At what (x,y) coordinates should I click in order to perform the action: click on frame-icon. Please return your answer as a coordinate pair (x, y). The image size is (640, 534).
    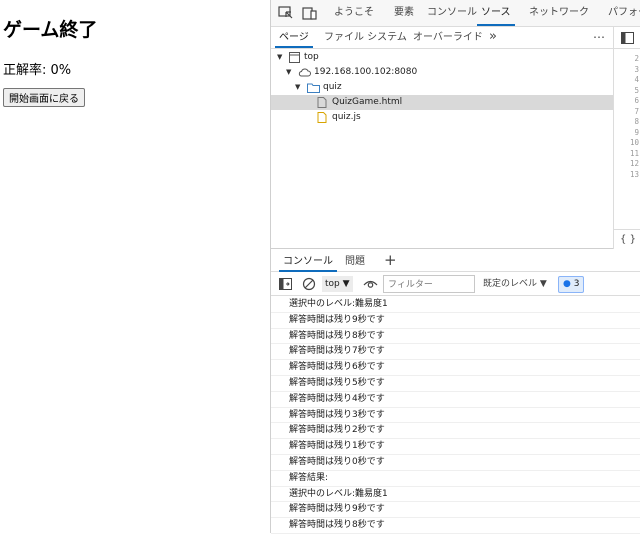
    Looking at the image, I should click on (294, 57).